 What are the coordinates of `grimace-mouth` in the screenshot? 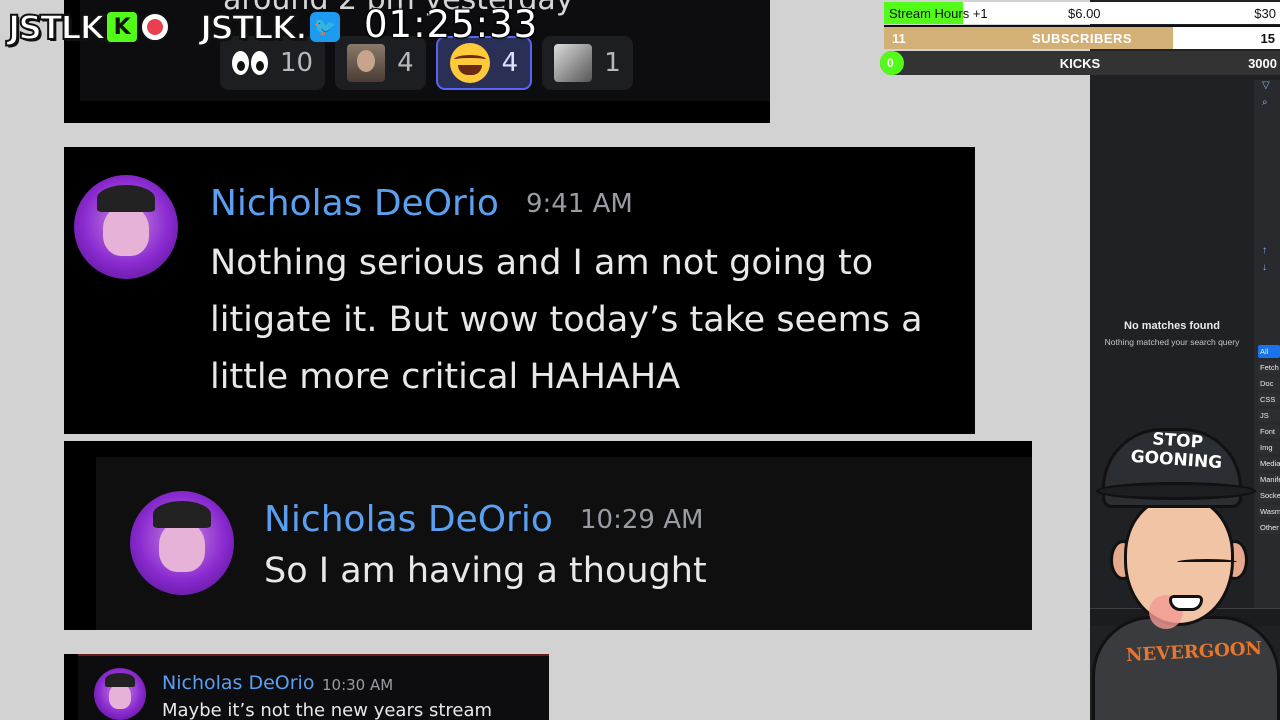 It's located at (1186, 603).